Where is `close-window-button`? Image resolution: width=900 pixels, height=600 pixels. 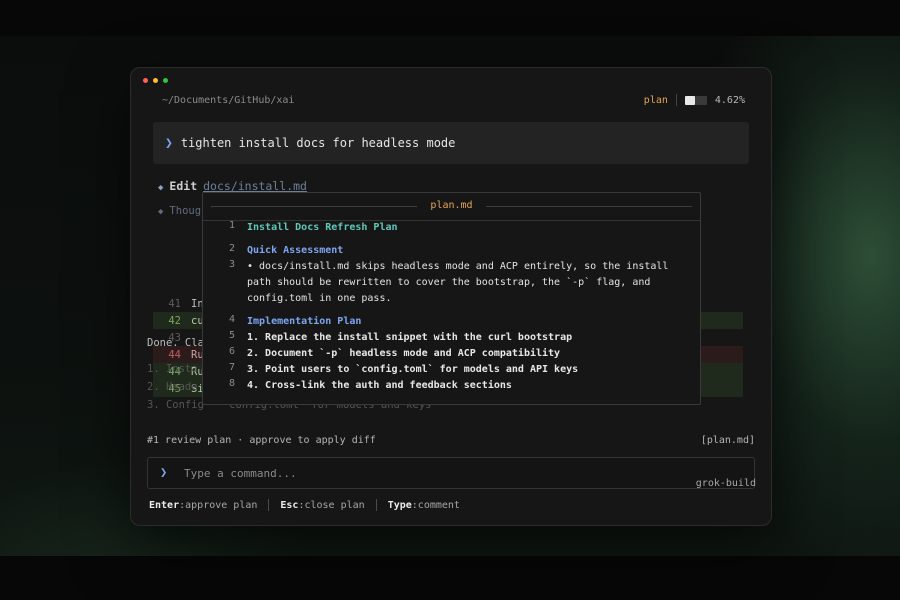
close-window-button is located at coordinates (145, 80).